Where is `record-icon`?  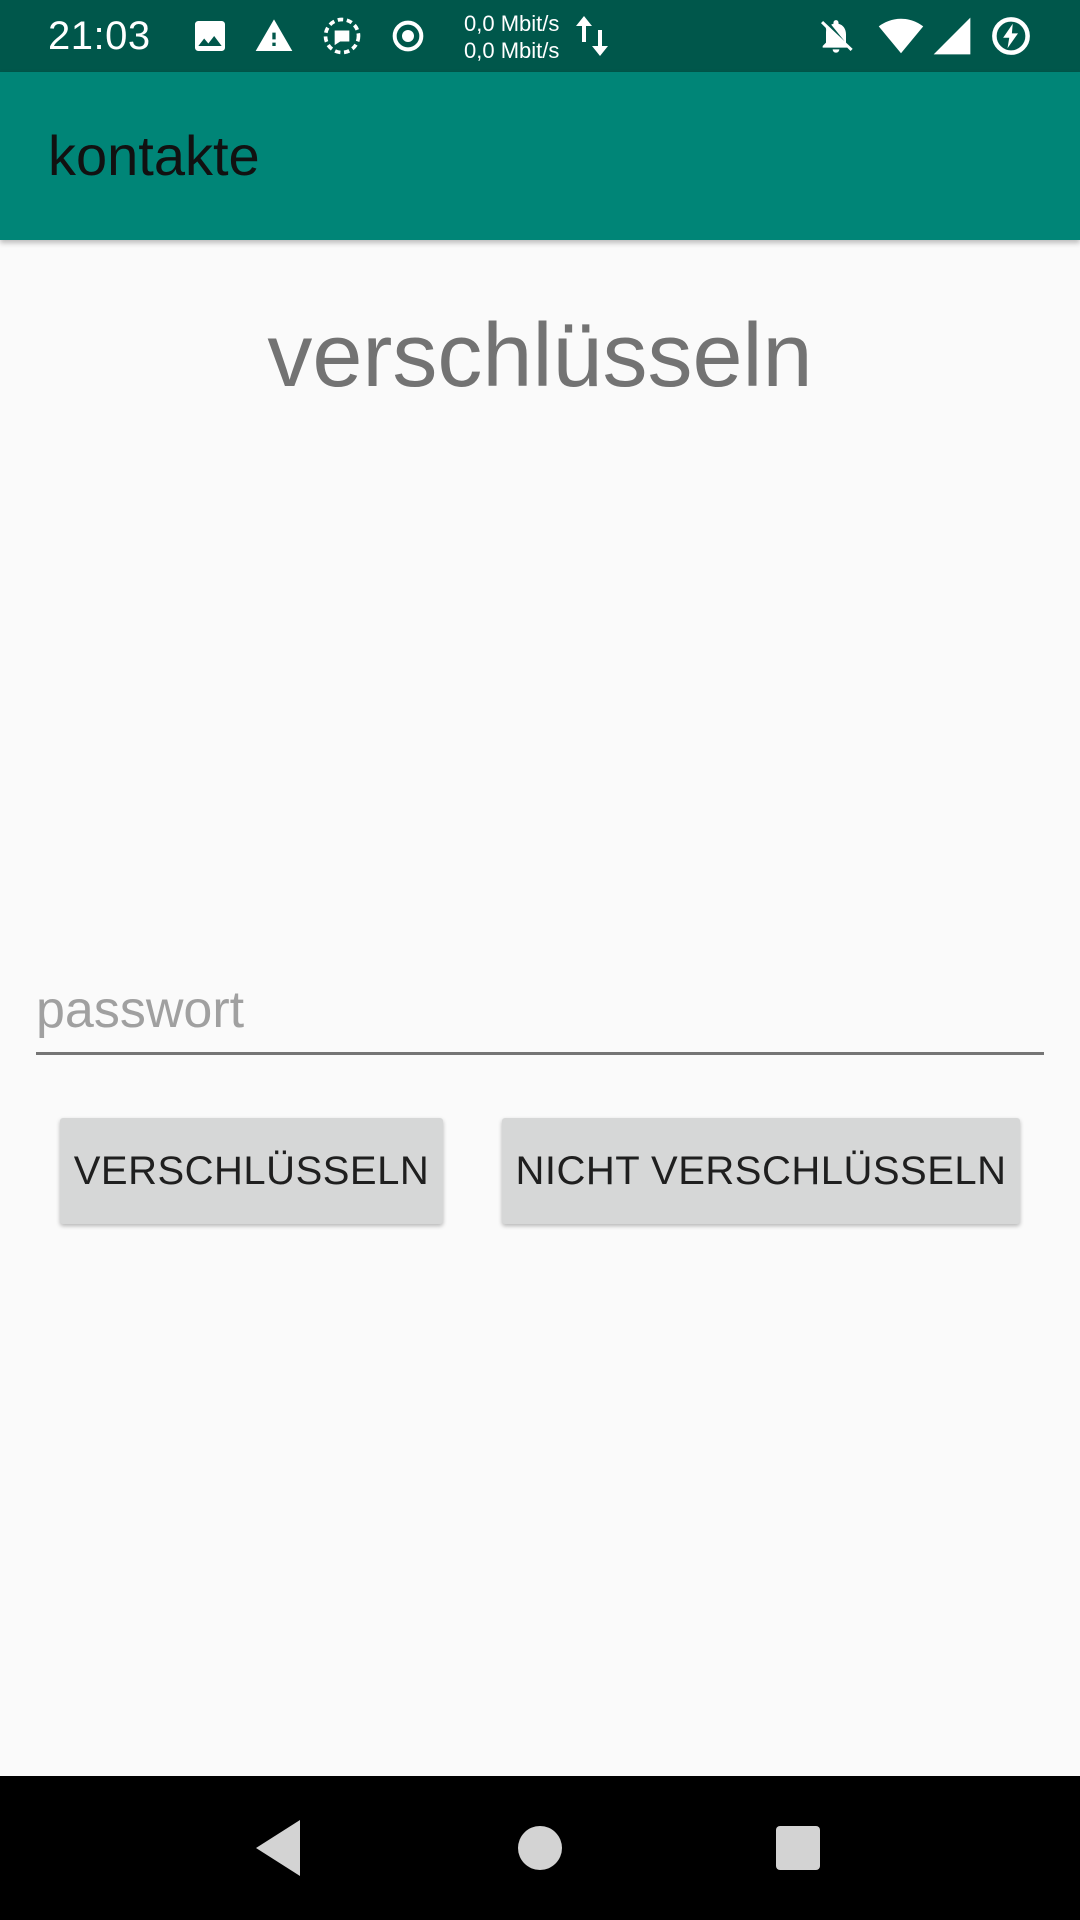
record-icon is located at coordinates (408, 36).